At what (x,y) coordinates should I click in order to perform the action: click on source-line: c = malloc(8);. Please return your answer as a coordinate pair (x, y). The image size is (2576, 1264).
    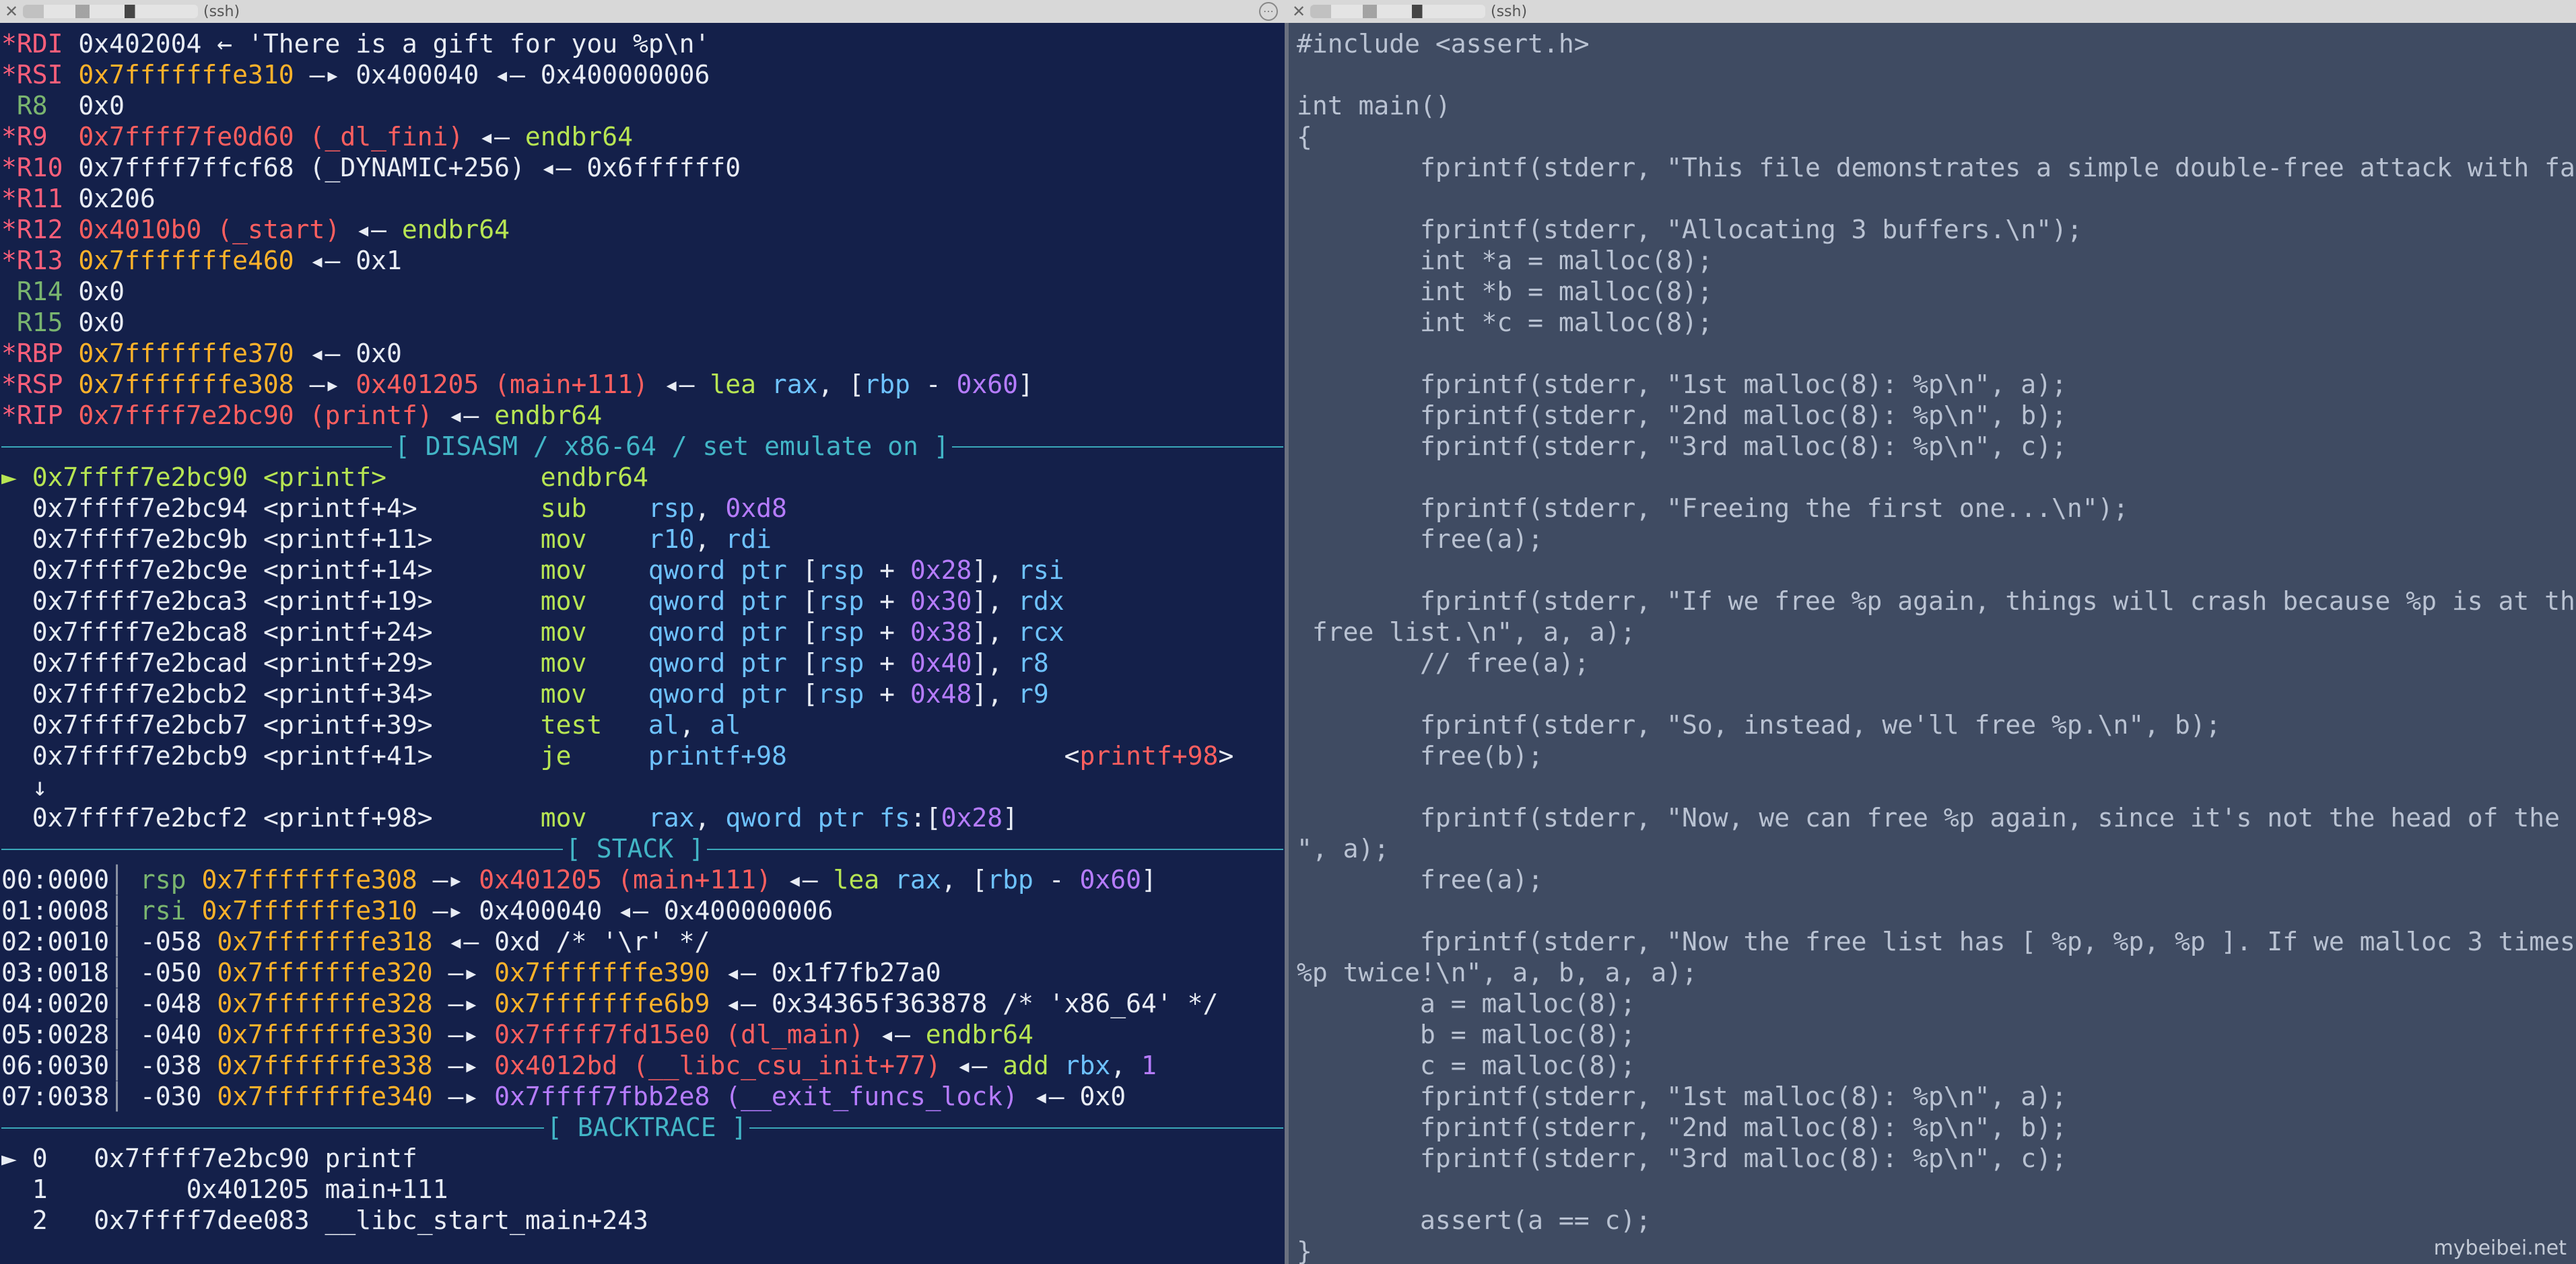
    Looking at the image, I should click on (1936, 1065).